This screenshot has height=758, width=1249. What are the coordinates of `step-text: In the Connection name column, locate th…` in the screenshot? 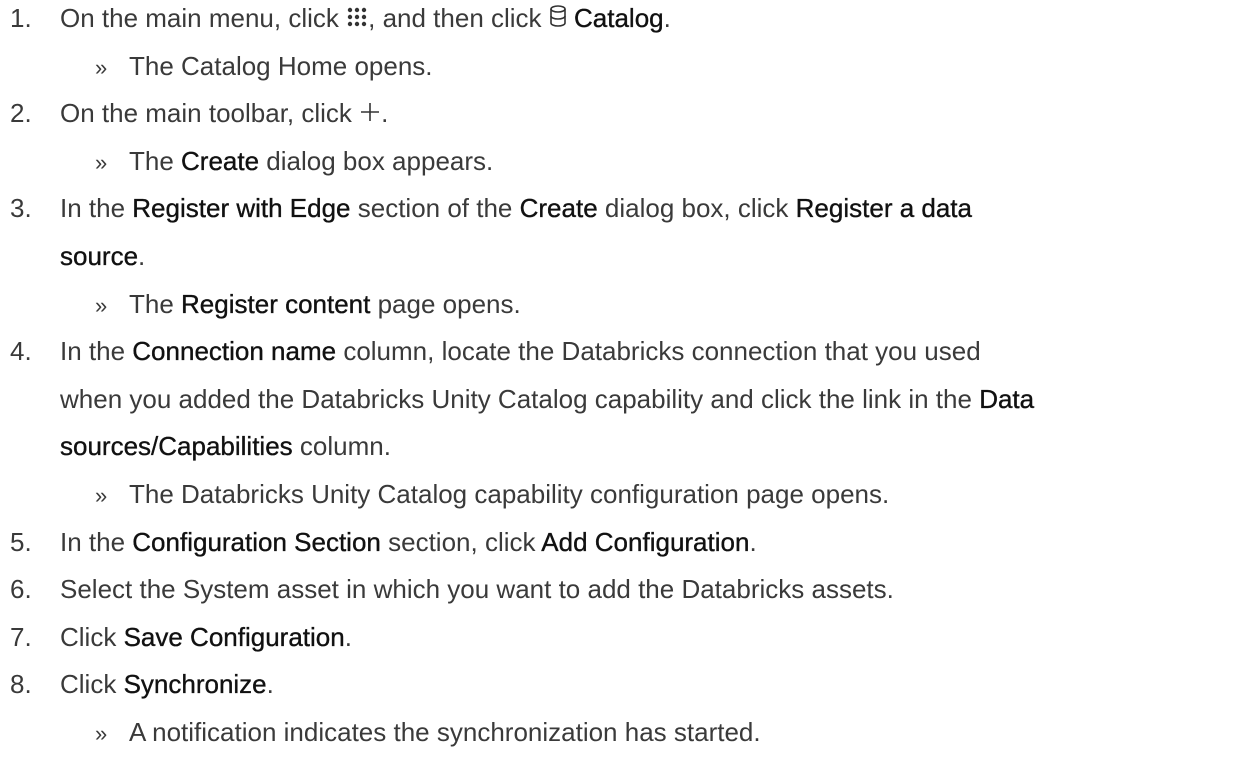 It's located at (520, 351).